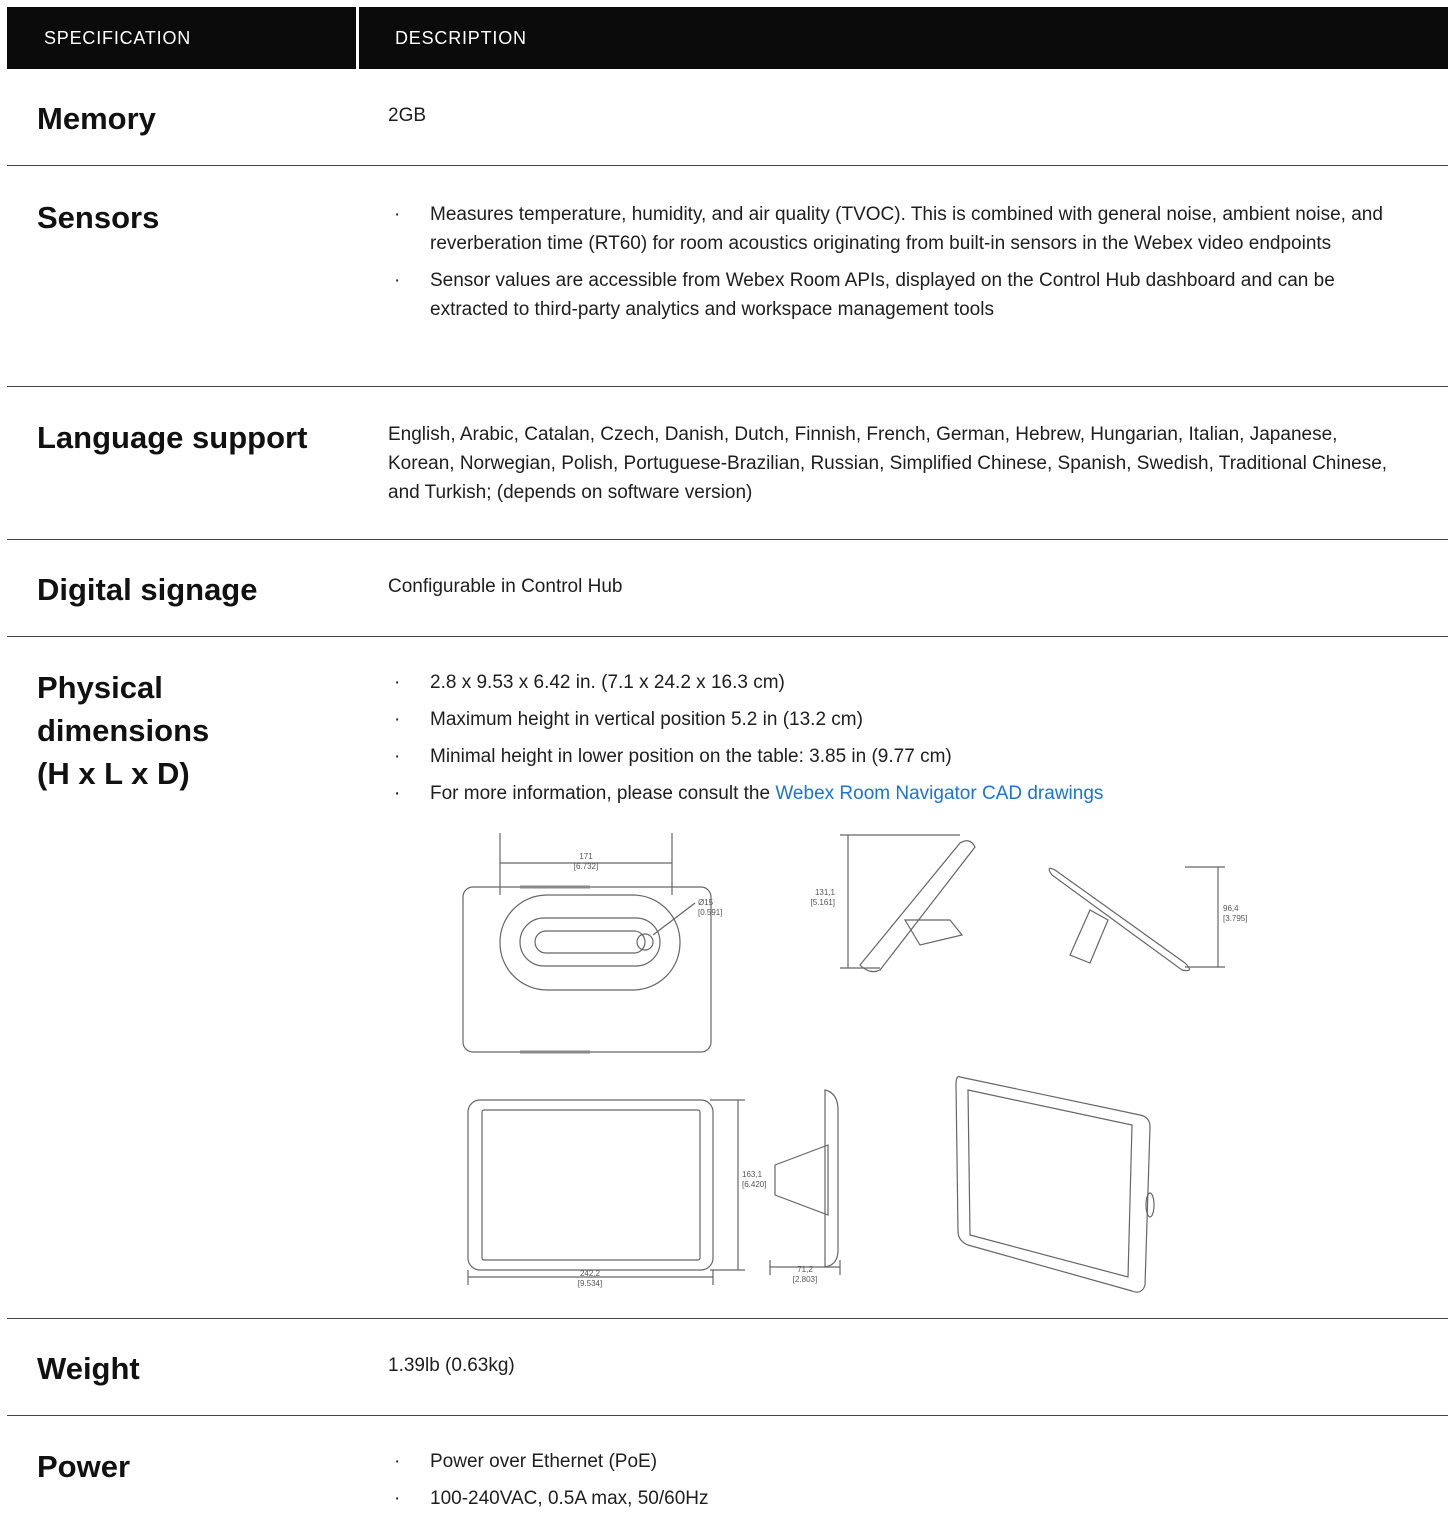 The width and height of the screenshot is (1450, 1534). What do you see at coordinates (590, 1273) in the screenshot?
I see `dim-label: 242,2` at bounding box center [590, 1273].